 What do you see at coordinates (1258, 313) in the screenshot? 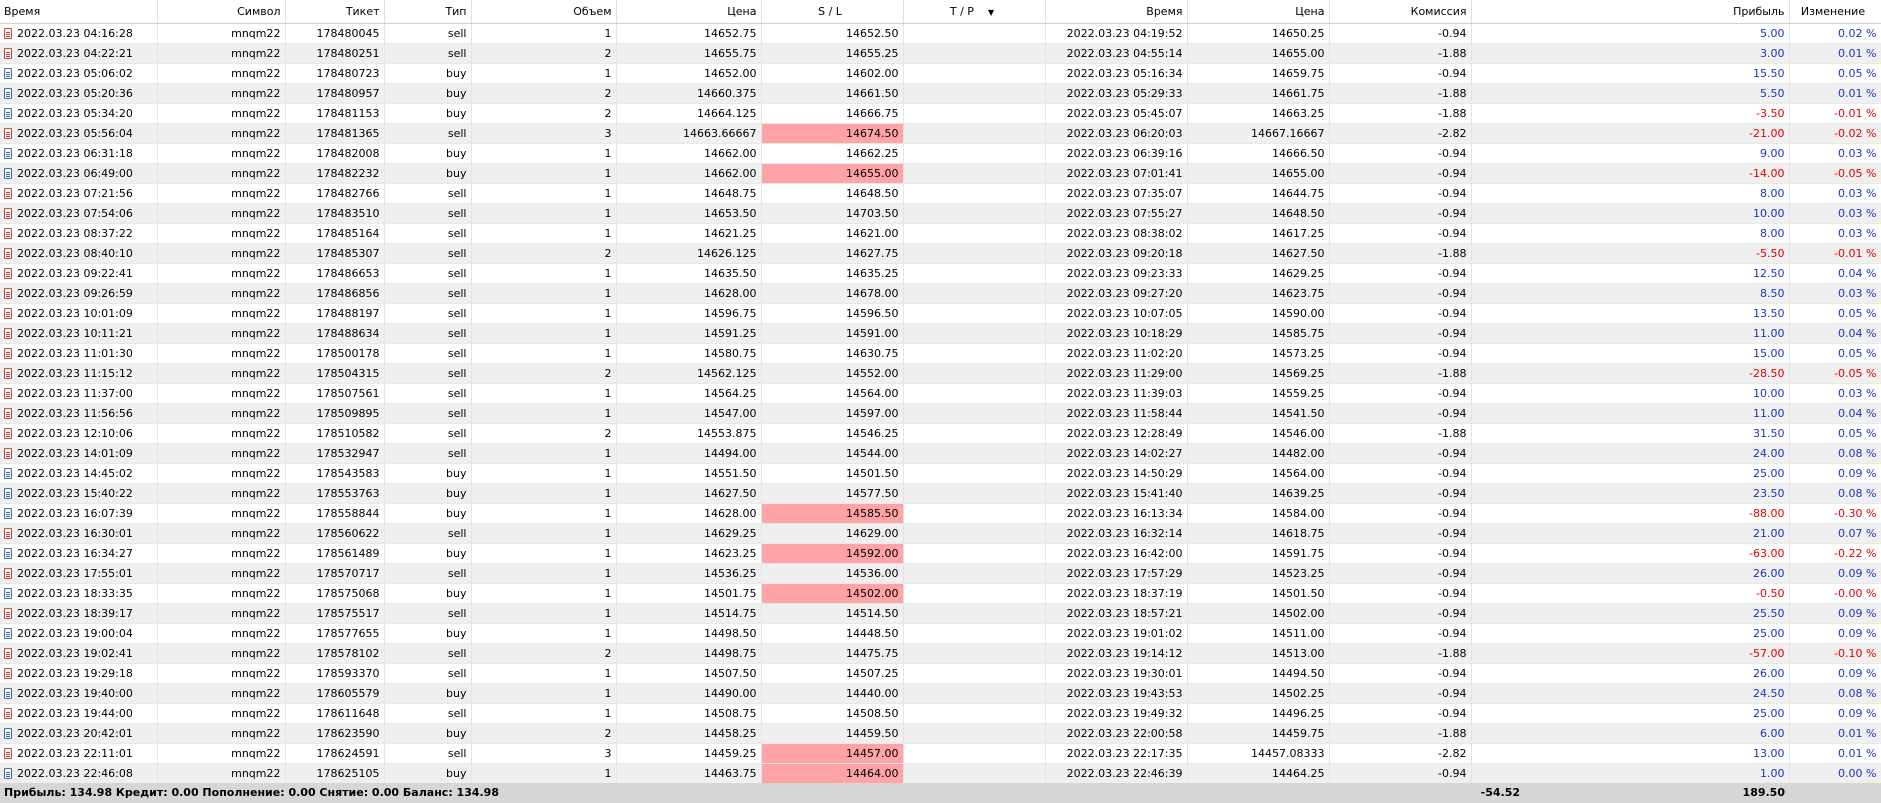
I see `cell-close-price: 14590.00` at bounding box center [1258, 313].